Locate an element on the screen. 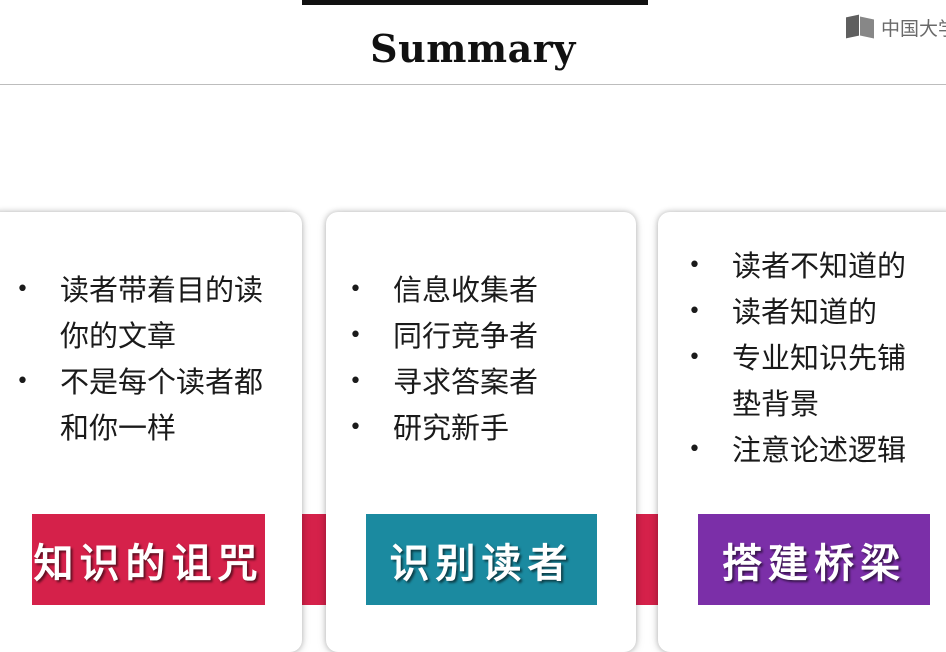  watermark: 中国大学 is located at coordinates (896, 27).